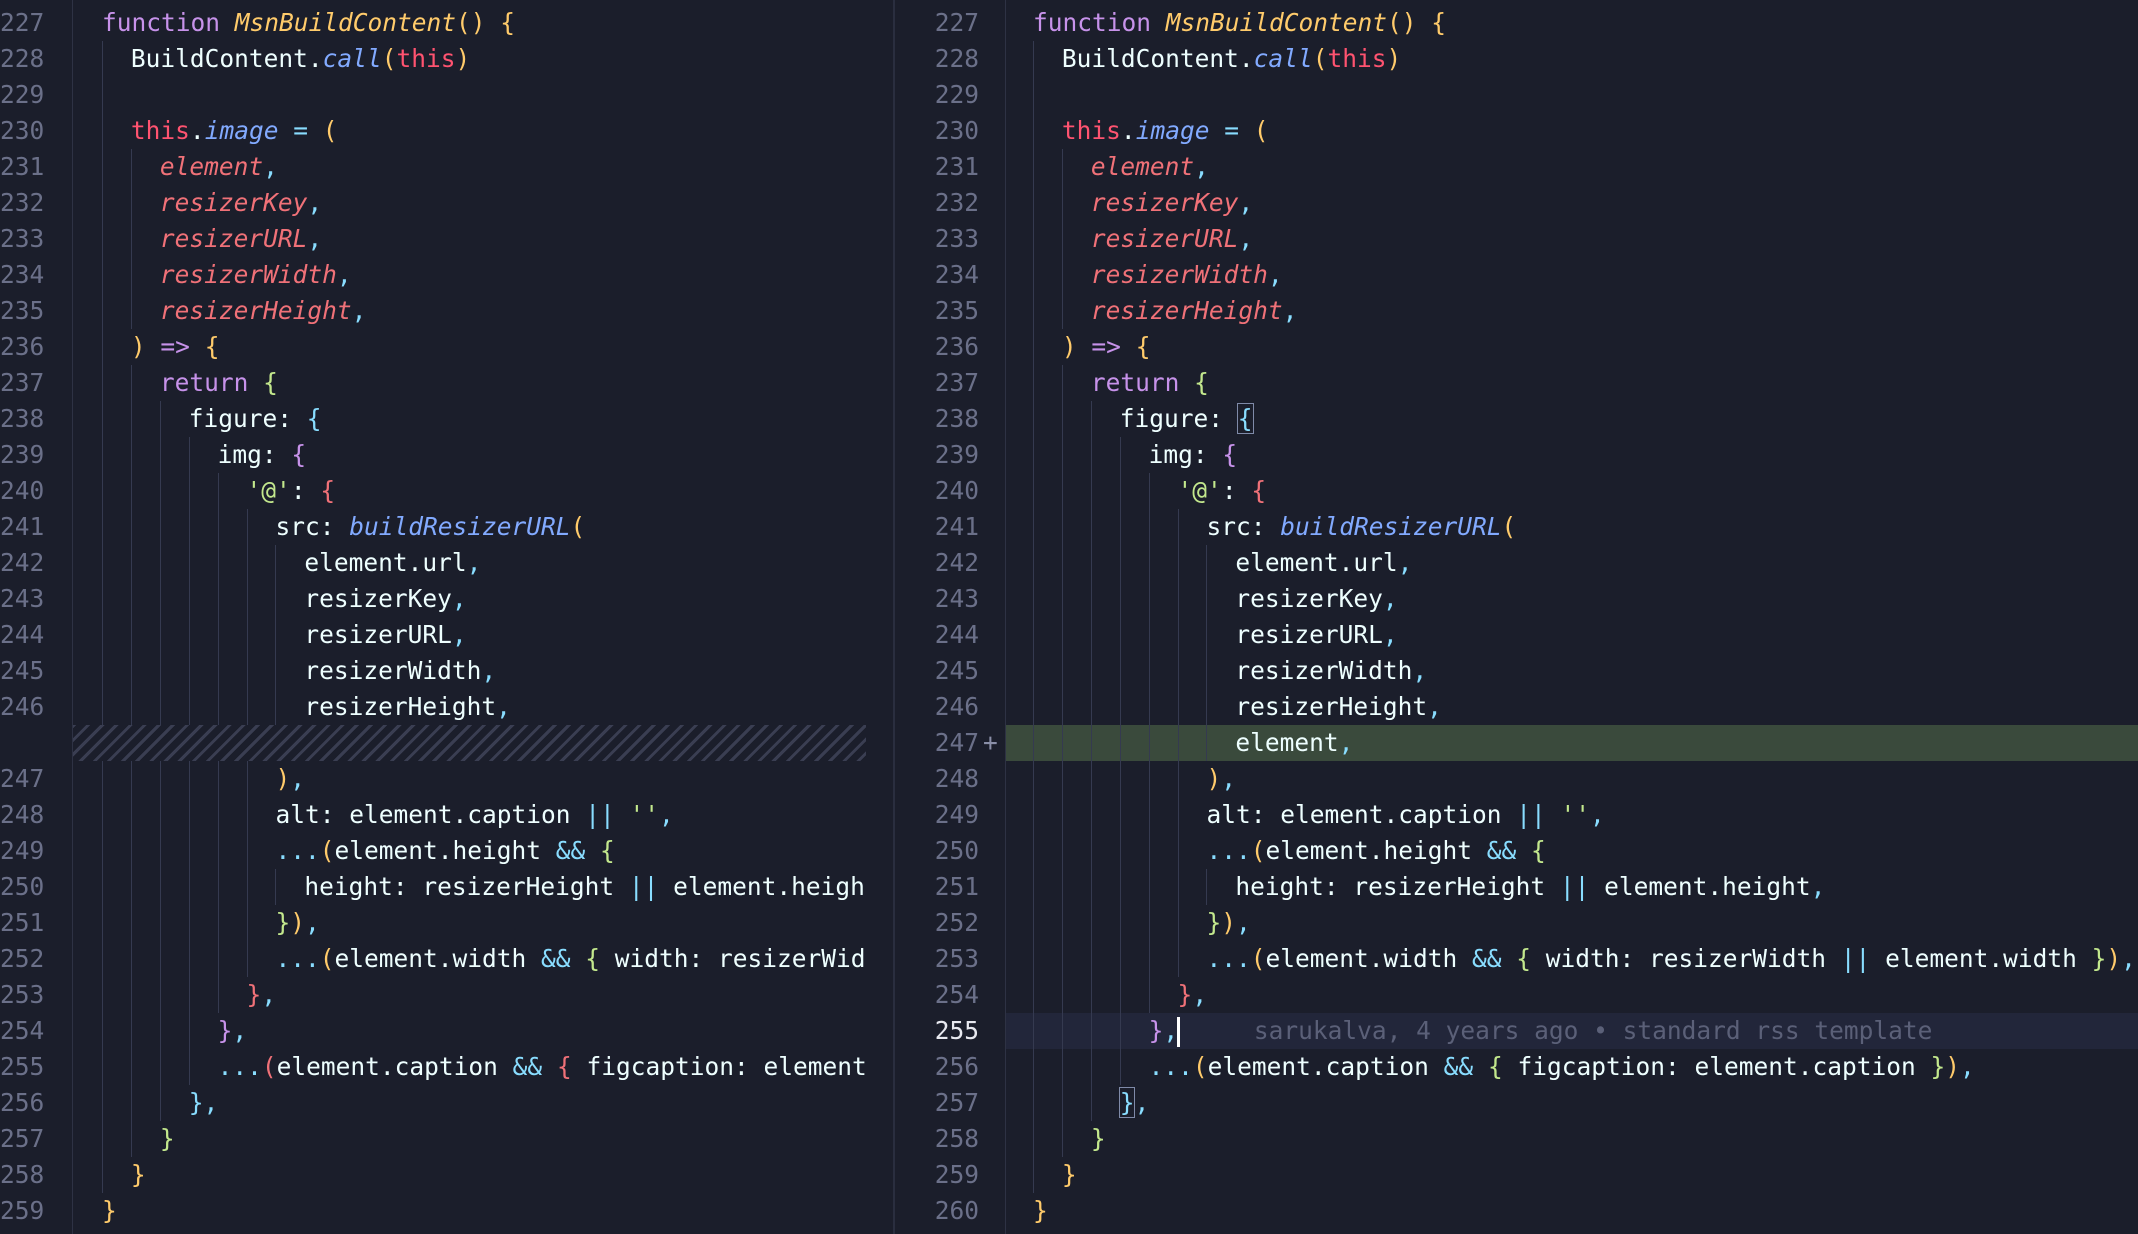  I want to click on code-line: 250 ...(element.height && {, so click(1516, 851).